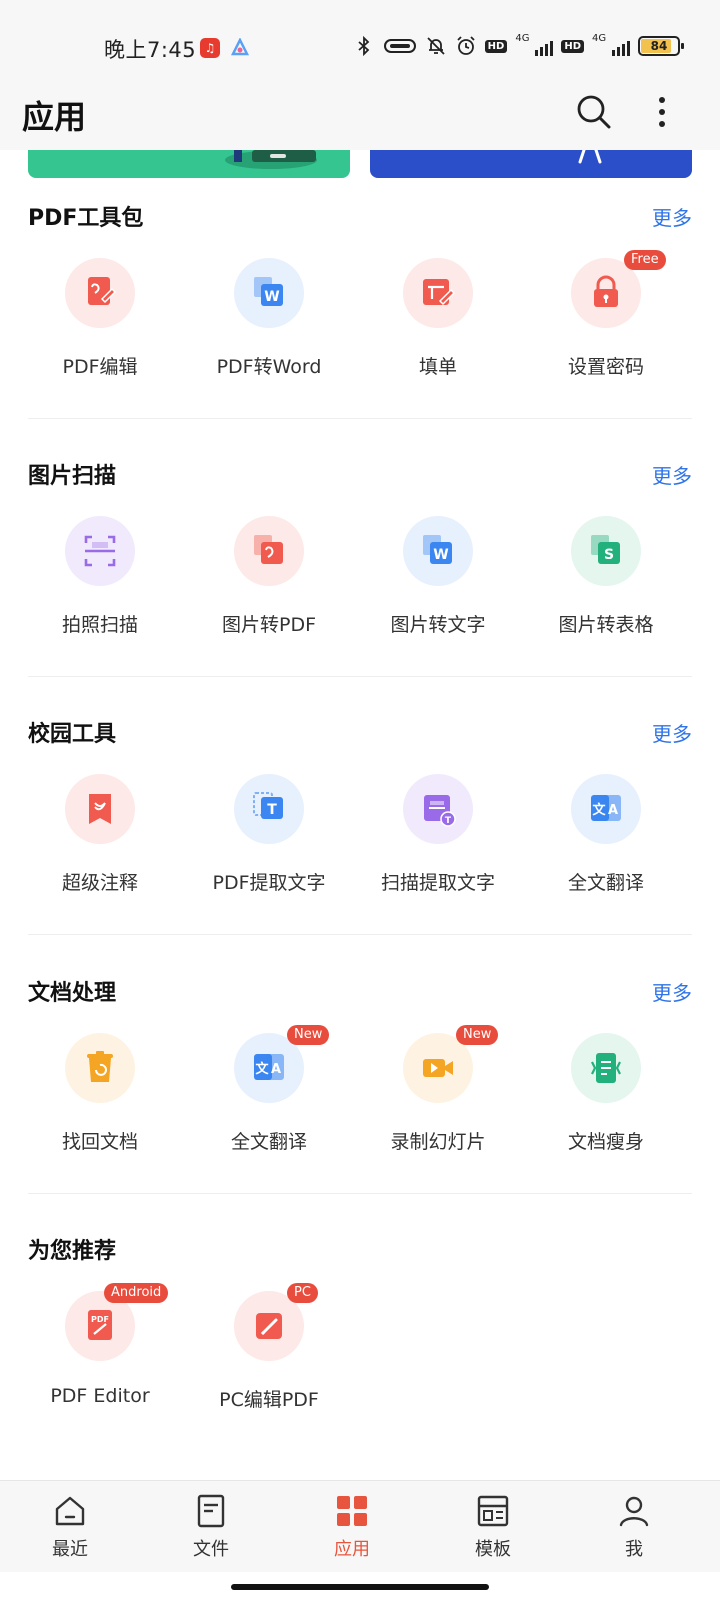 This screenshot has height=1600, width=720. What do you see at coordinates (438, 581) in the screenshot?
I see `tool-item: W 图片转文字` at bounding box center [438, 581].